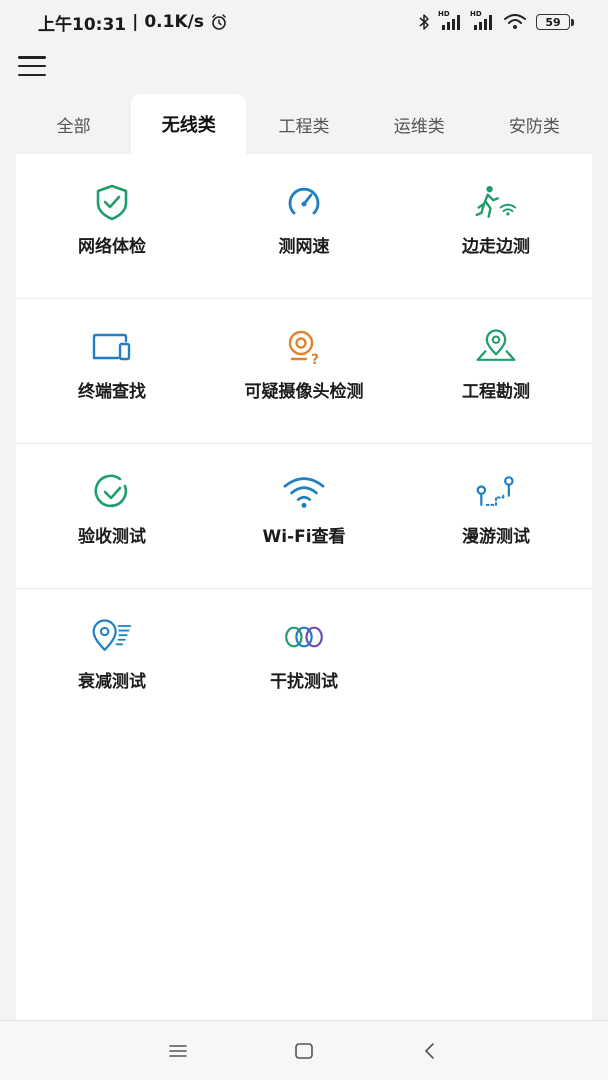 The height and width of the screenshot is (1080, 608). Describe the element at coordinates (496, 202) in the screenshot. I see `walking-wifi-icon` at that location.